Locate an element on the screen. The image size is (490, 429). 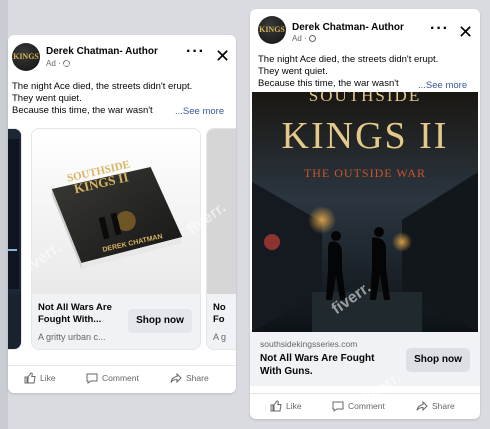
cover-title: KINGS II is located at coordinates (365, 136).